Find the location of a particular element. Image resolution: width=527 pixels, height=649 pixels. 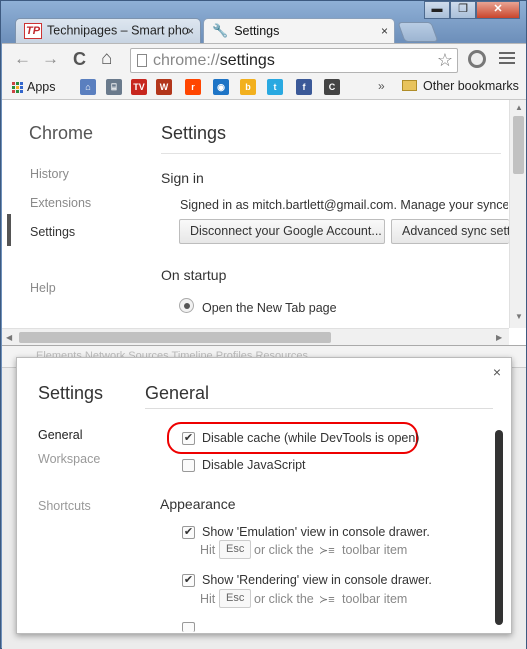

page-horizontal-scrollbar: ◀ ▶ is located at coordinates (255, 336).